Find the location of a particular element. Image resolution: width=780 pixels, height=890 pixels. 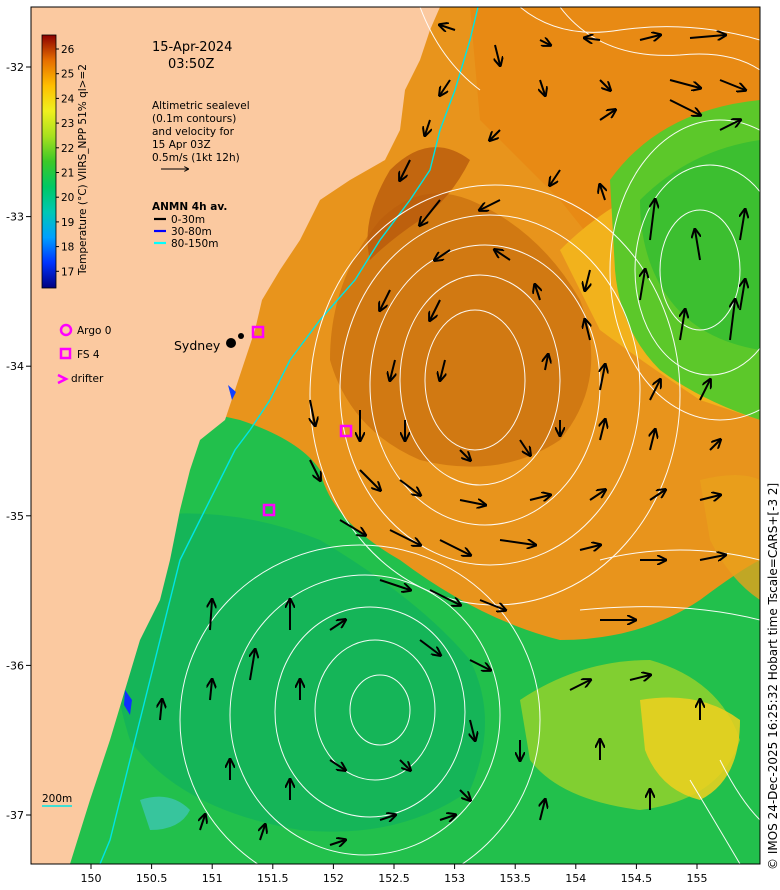

svg-text: 15 Apr 03Z is located at coordinates (181, 145).